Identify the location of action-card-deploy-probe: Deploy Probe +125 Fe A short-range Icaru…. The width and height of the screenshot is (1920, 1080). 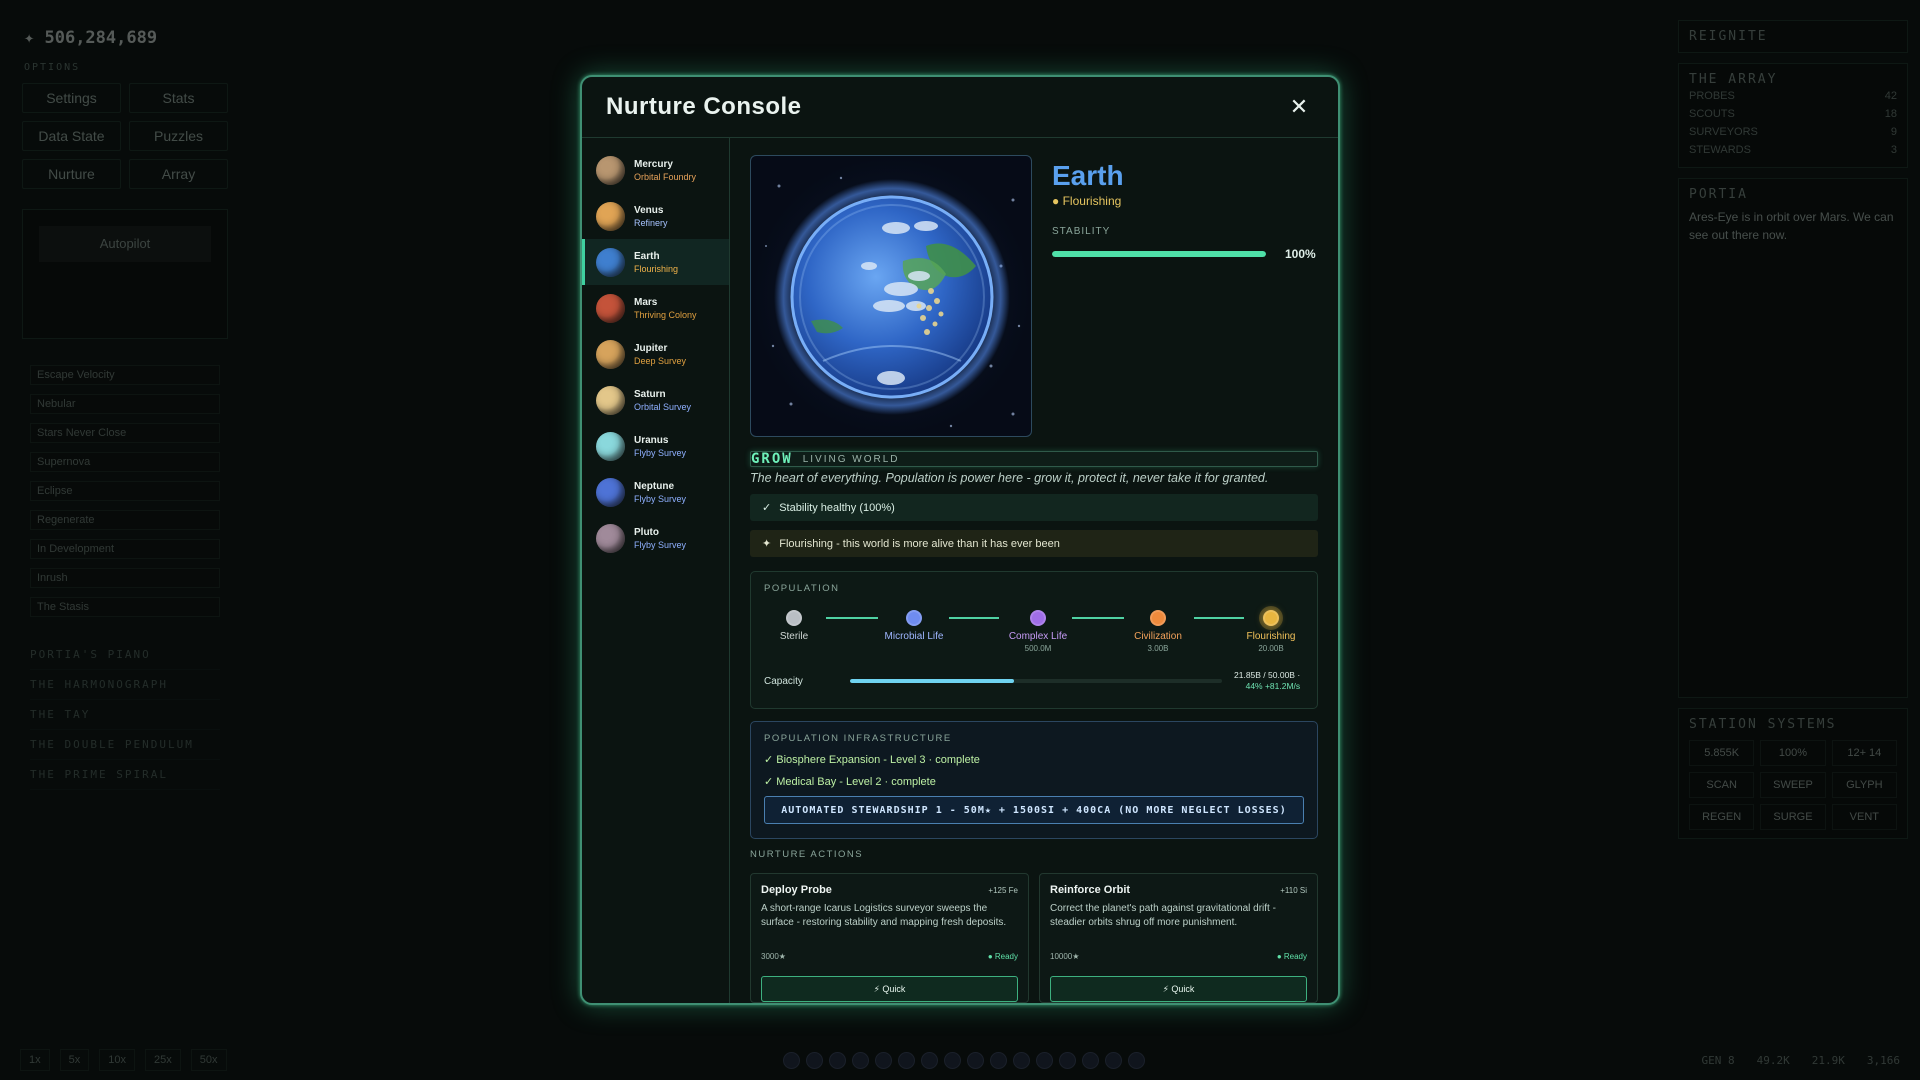
(889, 938).